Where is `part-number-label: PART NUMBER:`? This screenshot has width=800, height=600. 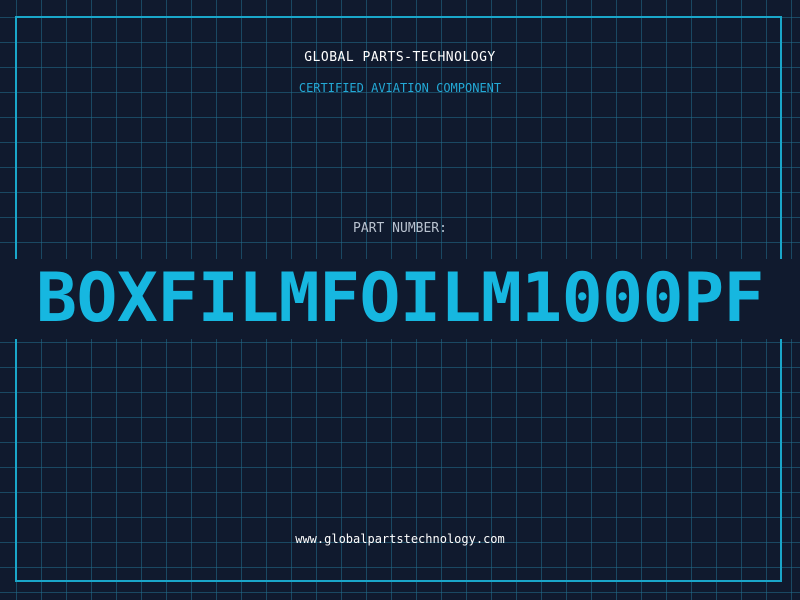 part-number-label: PART NUMBER: is located at coordinates (400, 228).